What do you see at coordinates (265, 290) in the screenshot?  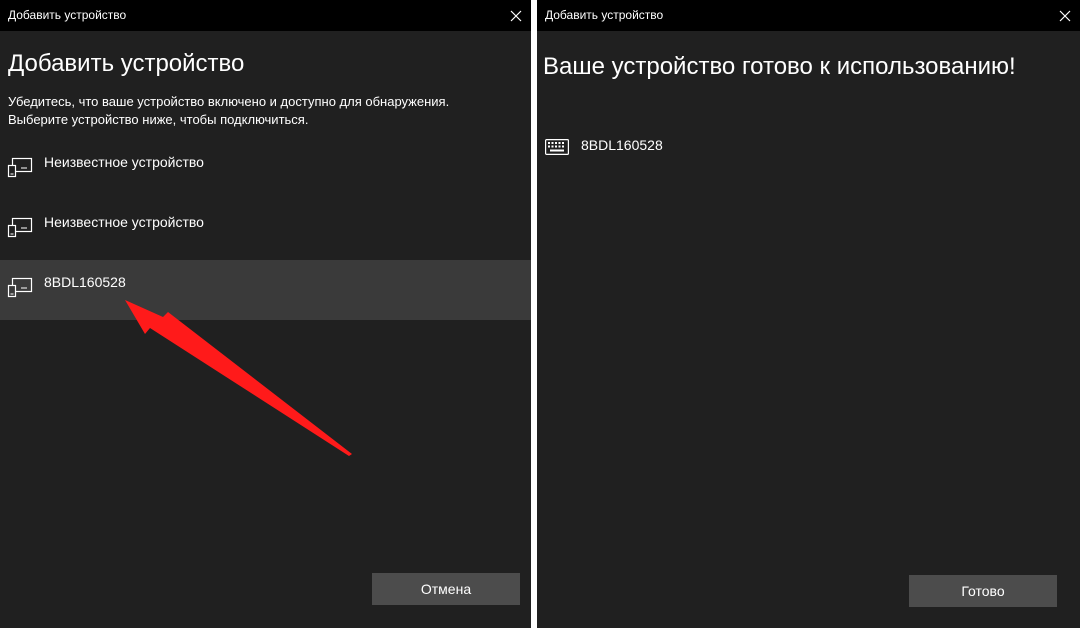 I see `device-list-item-selected: 8BDL160528` at bounding box center [265, 290].